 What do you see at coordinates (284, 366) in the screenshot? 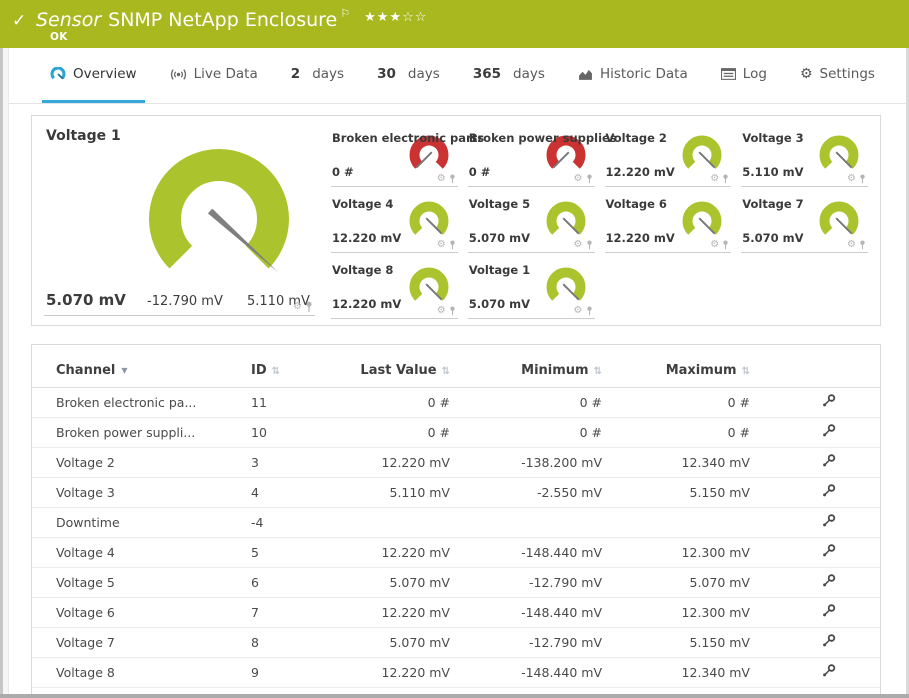
I see `column-header-id: ID ⇅` at bounding box center [284, 366].